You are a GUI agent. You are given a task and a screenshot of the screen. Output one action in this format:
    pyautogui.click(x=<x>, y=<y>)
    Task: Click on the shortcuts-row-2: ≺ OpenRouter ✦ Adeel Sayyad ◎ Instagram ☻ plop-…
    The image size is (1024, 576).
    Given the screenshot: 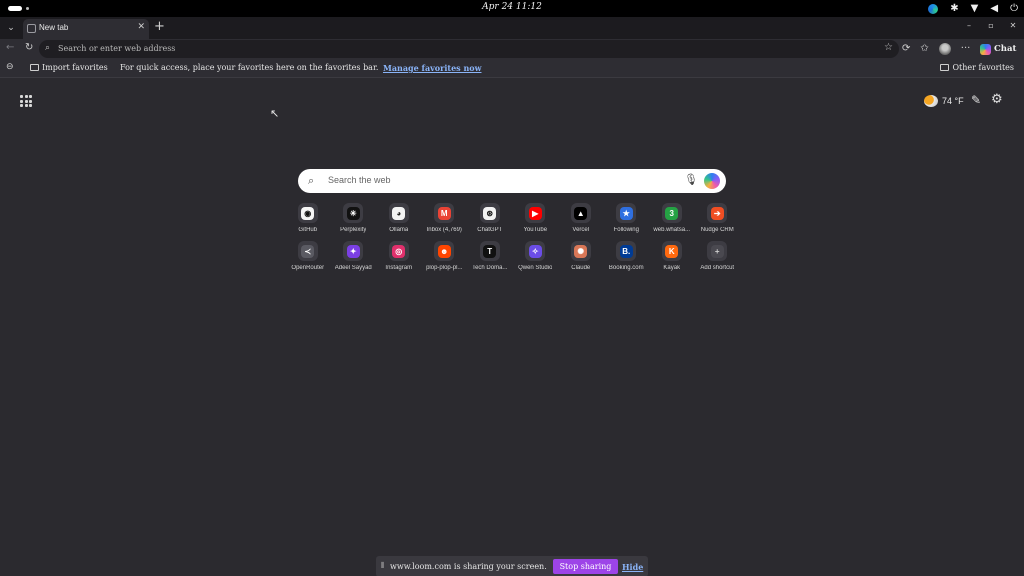 What is the action you would take?
    pyautogui.click(x=512, y=259)
    